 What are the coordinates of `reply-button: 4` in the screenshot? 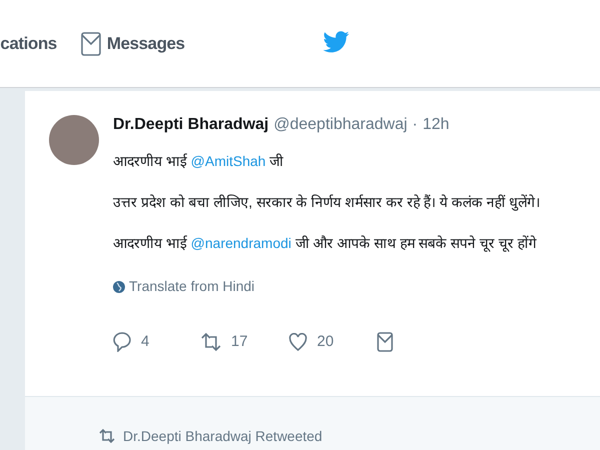 It's located at (157, 342).